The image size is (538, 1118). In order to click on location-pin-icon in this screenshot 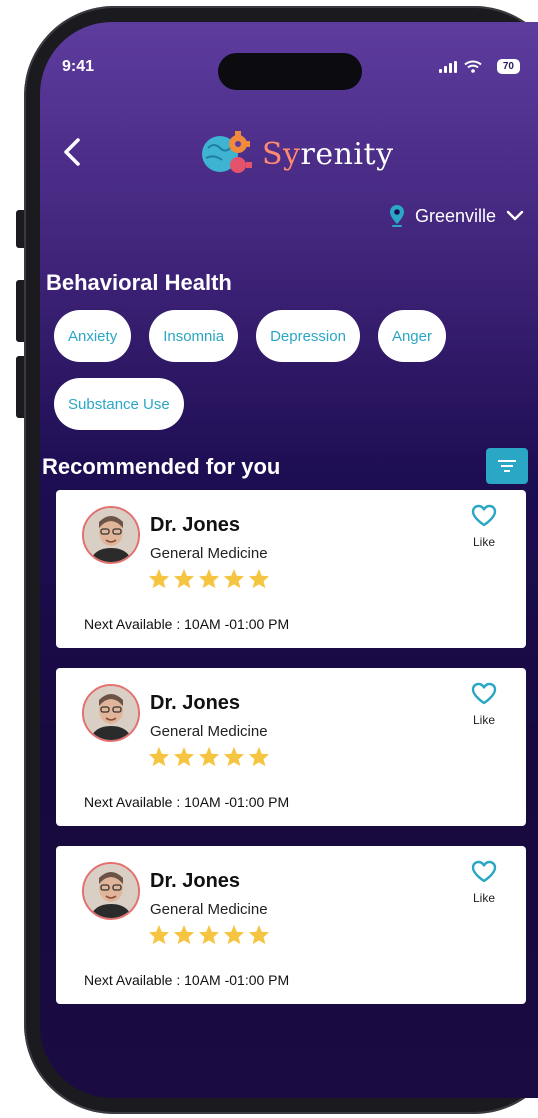, I will do `click(396, 216)`.